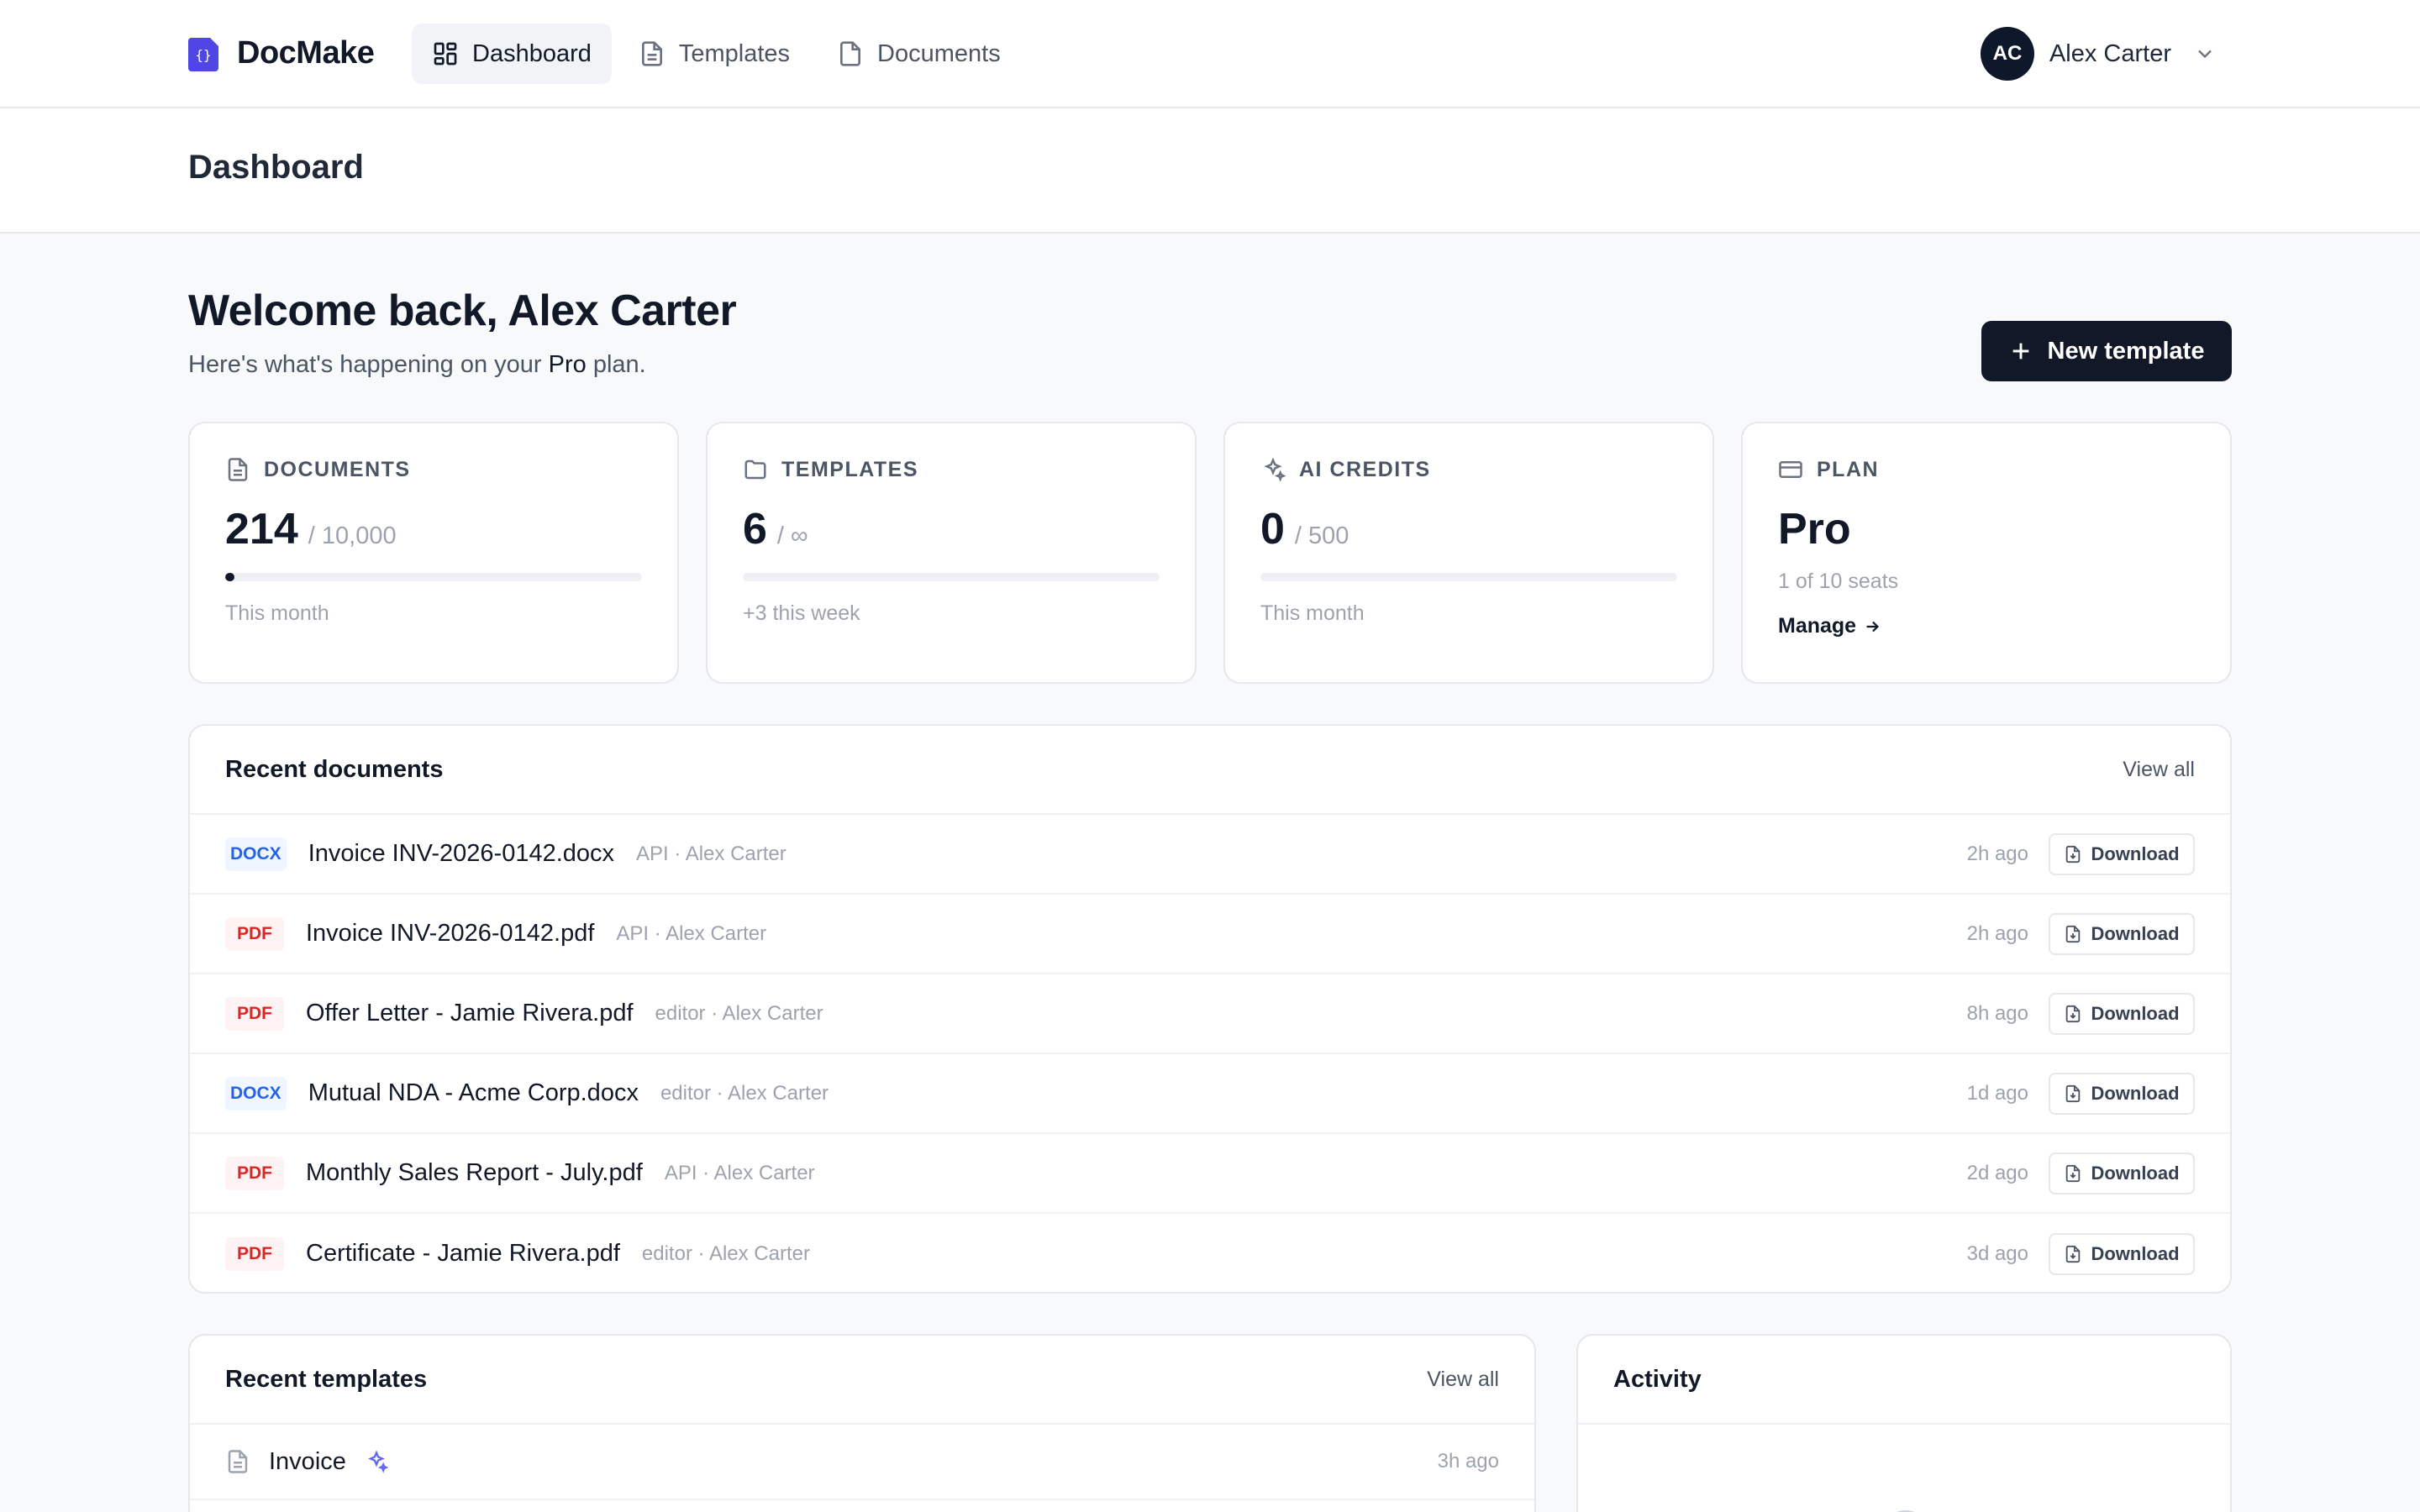 The image size is (2420, 1512). What do you see at coordinates (475, 1173) in the screenshot?
I see `document-name: Monthly Sales Report - July.pdf` at bounding box center [475, 1173].